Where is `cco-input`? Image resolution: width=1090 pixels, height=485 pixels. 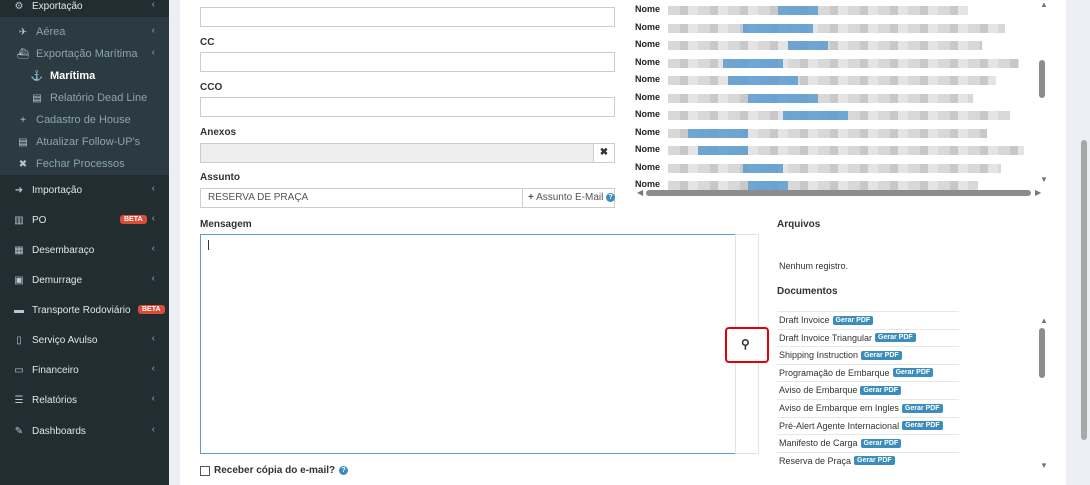 cco-input is located at coordinates (407, 107).